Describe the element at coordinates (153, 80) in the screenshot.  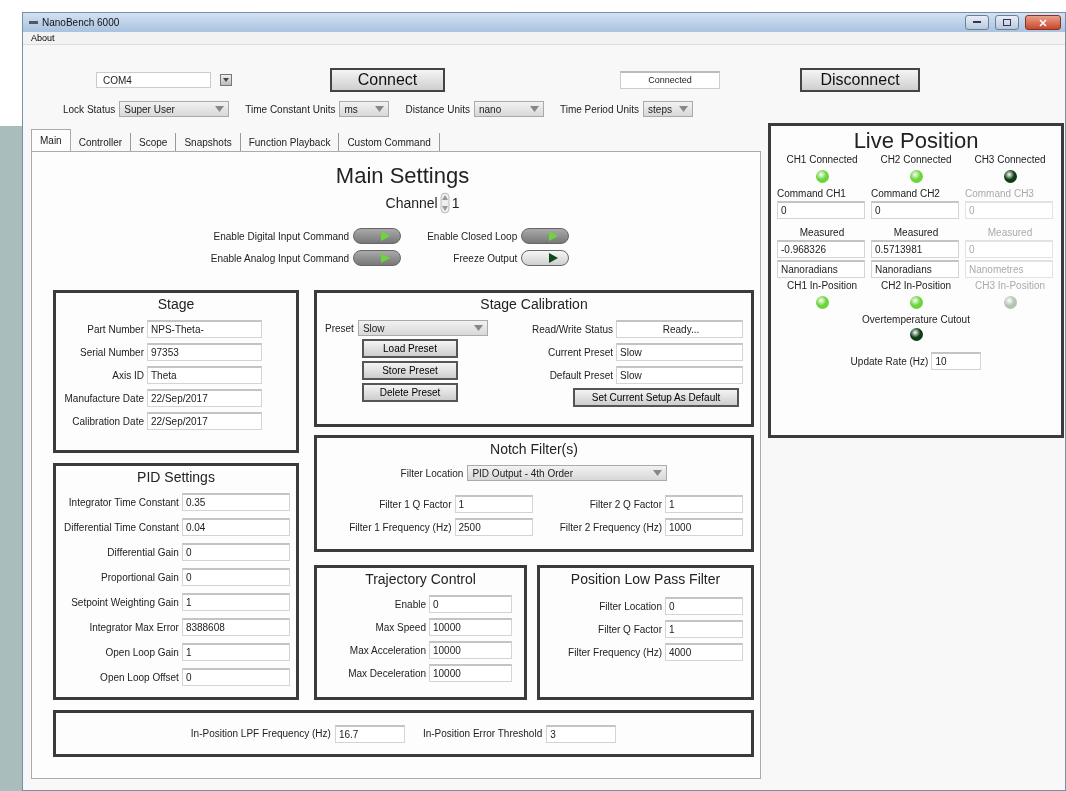
I see `port-field: COM4` at that location.